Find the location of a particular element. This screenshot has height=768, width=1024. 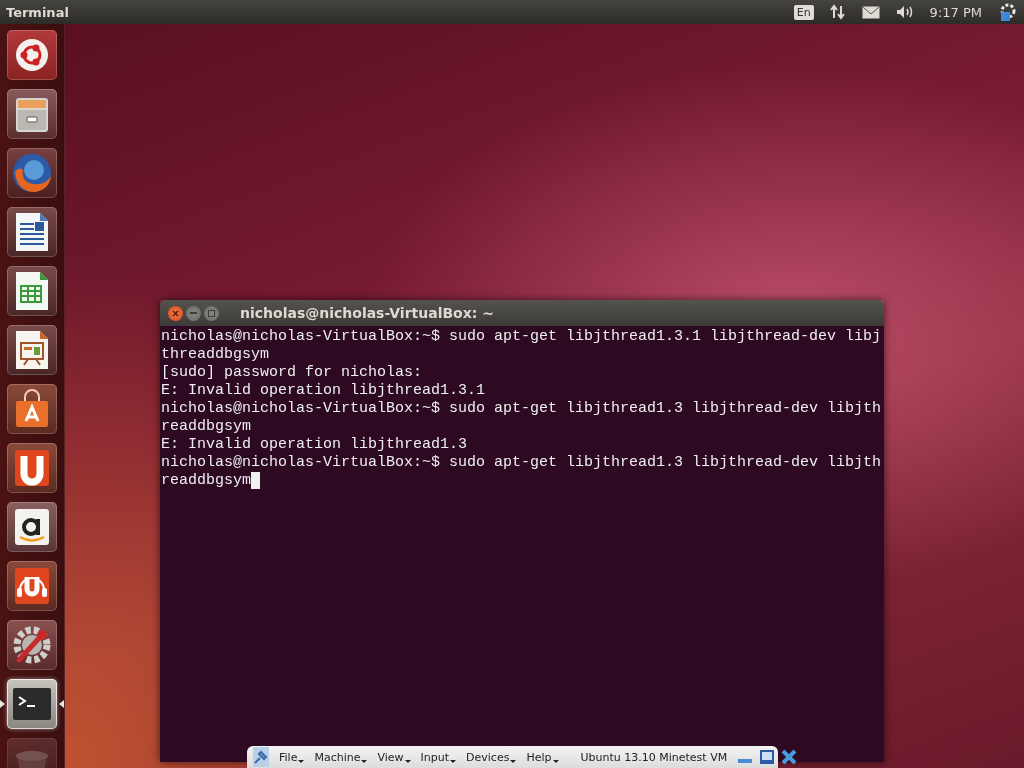

headphones-u-icon is located at coordinates (32, 586).